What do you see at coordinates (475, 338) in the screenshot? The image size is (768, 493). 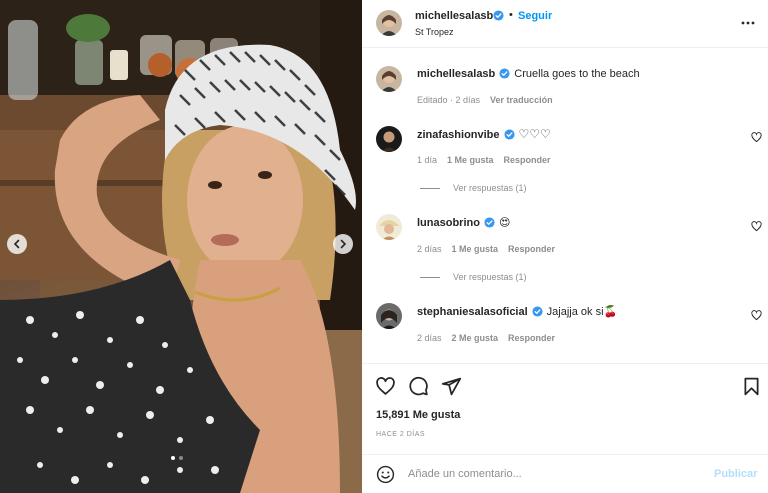 I see `comment-likes-count: 2 Me gusta` at bounding box center [475, 338].